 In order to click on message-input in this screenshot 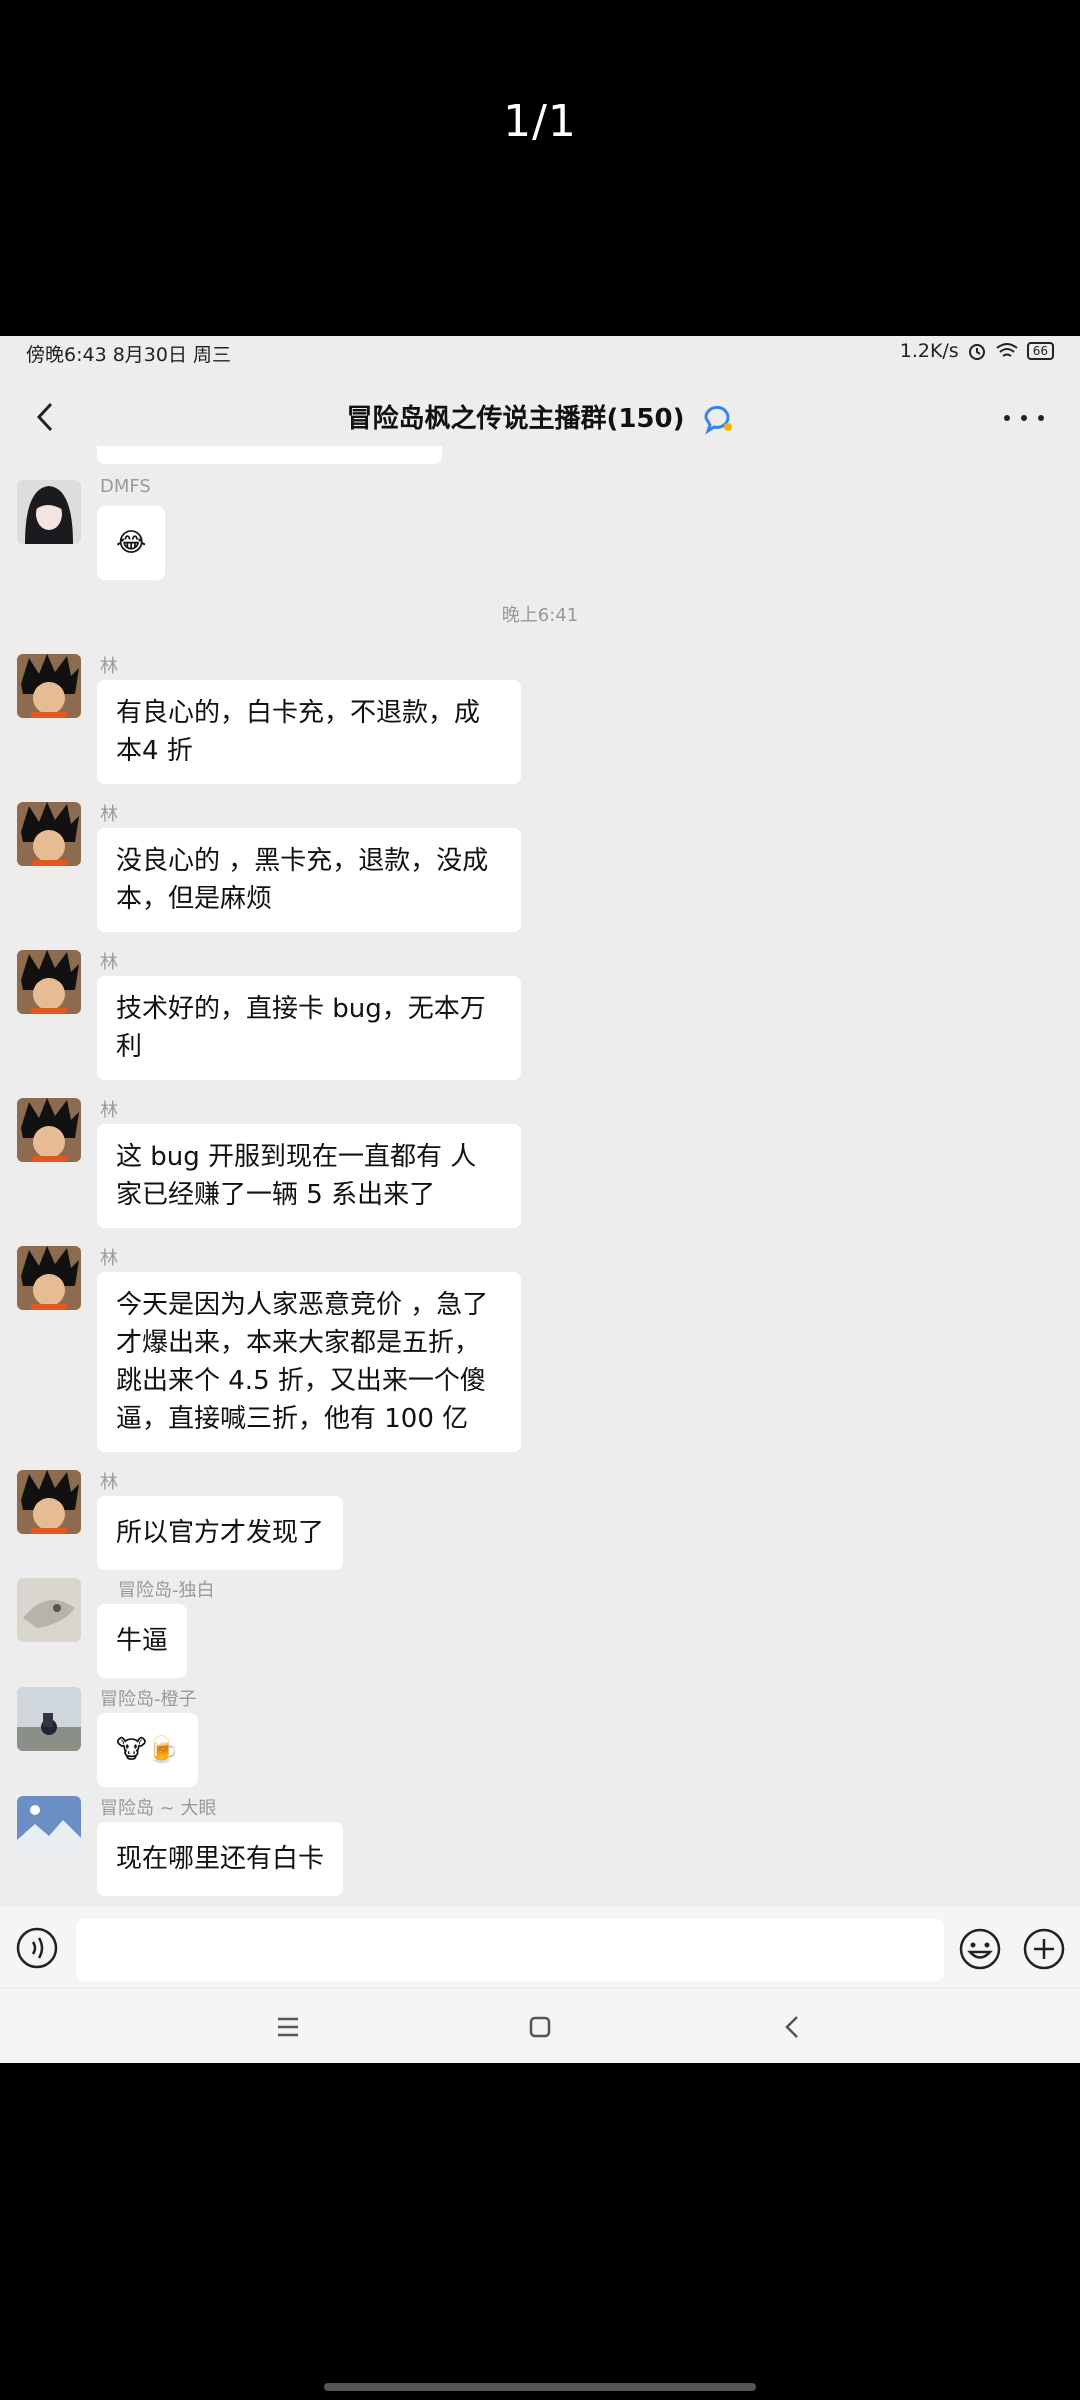, I will do `click(510, 1950)`.